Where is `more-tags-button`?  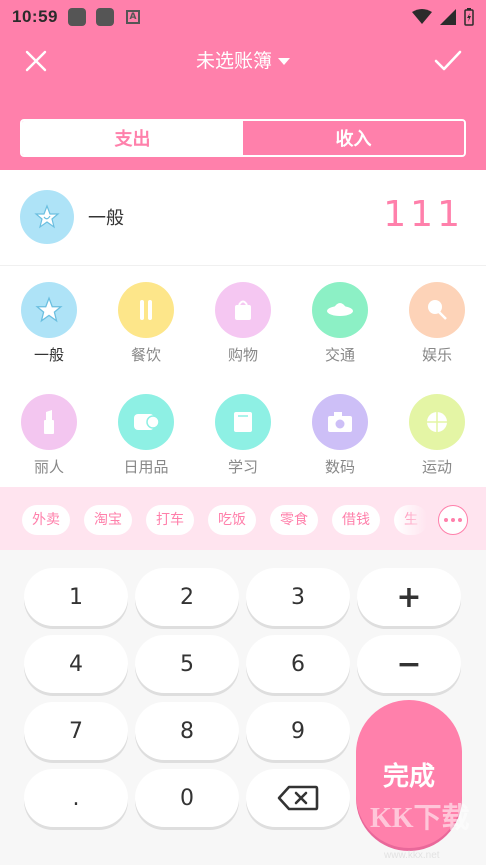
more-tags-button is located at coordinates (453, 520).